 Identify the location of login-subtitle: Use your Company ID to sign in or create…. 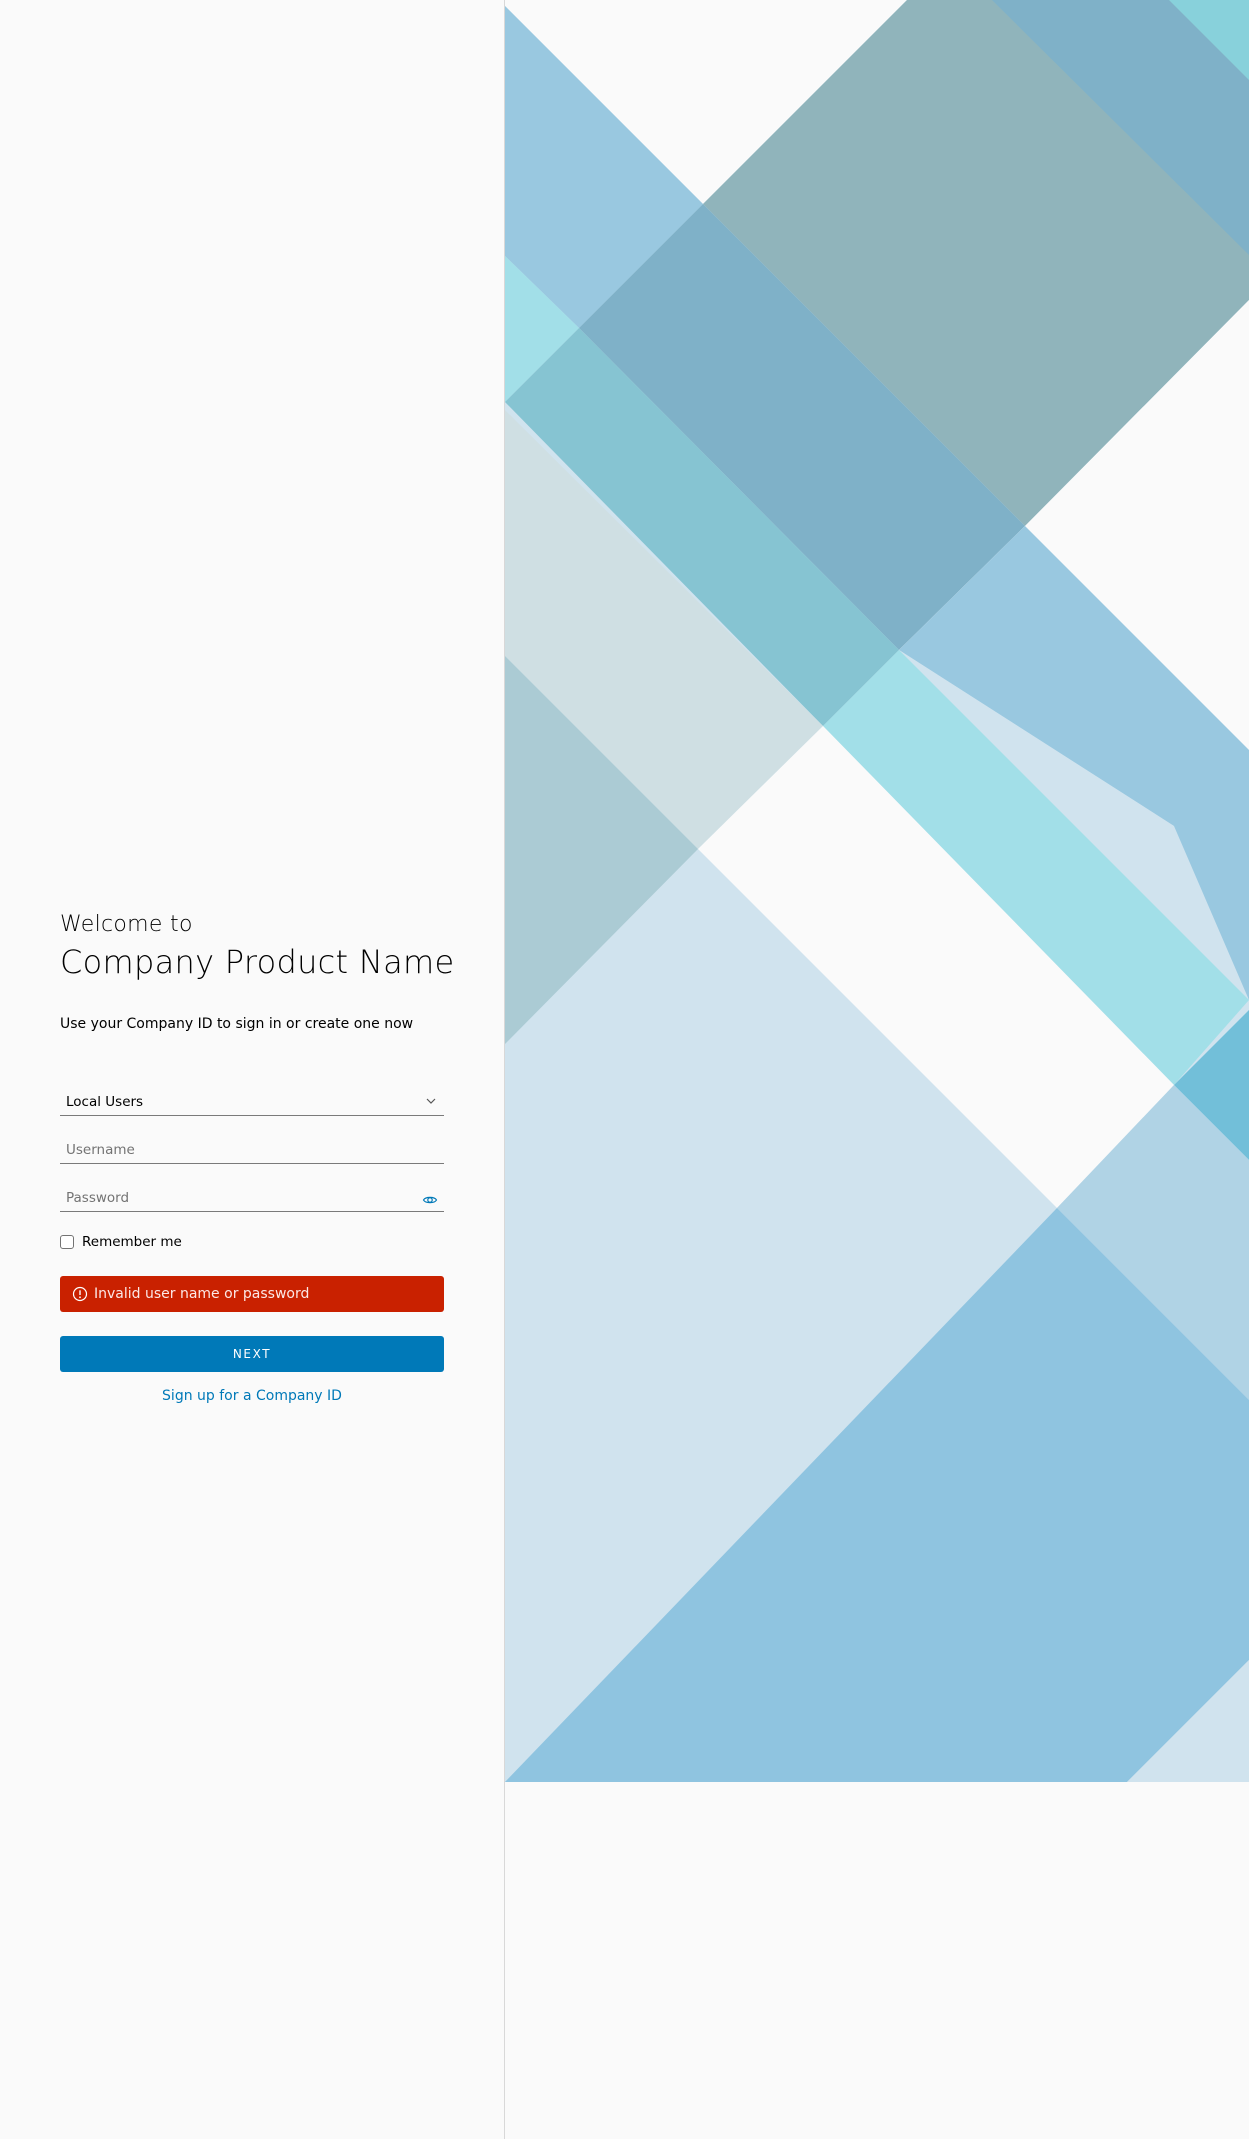
(237, 1024).